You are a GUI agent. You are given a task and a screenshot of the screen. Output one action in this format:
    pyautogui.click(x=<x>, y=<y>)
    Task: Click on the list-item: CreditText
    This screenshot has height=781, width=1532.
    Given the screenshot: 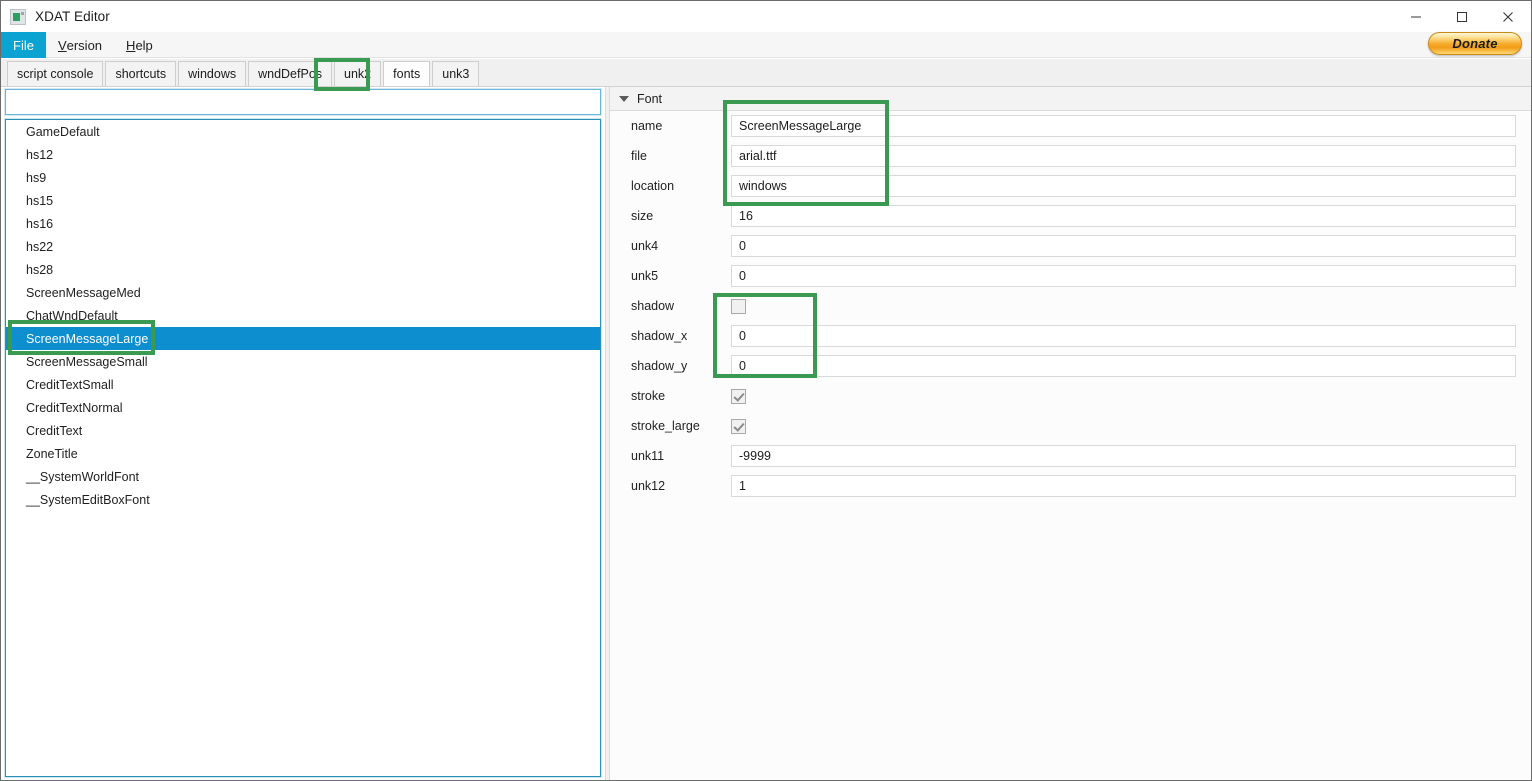 What is the action you would take?
    pyautogui.click(x=303, y=430)
    